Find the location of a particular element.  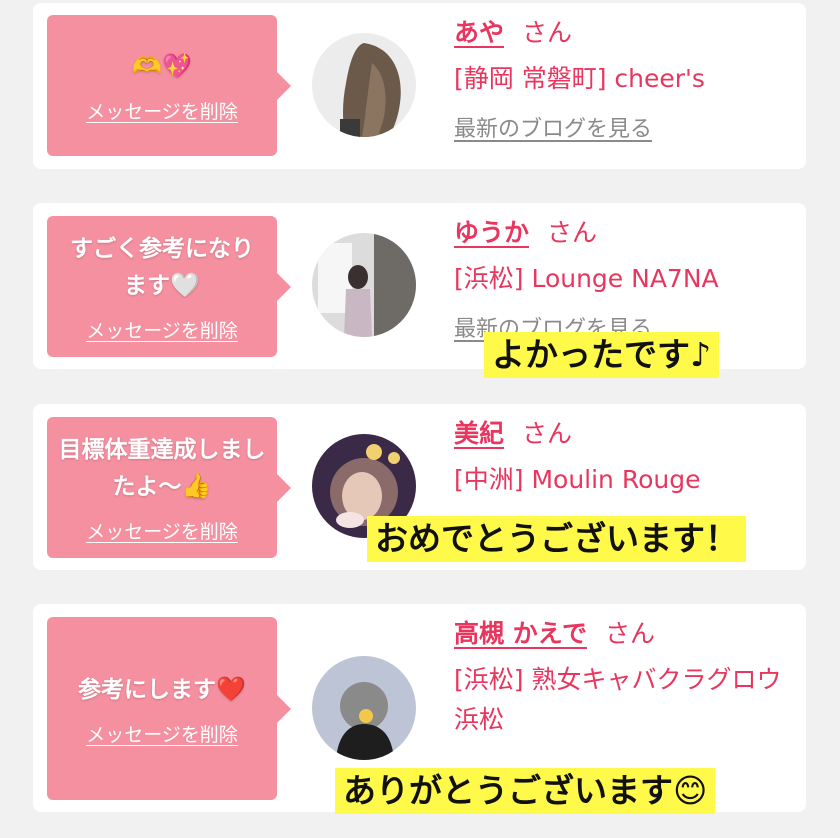

profile-info: あや さん [静岡 常磐町] cheer's 最新のブログを見る is located at coordinates (620, 79).